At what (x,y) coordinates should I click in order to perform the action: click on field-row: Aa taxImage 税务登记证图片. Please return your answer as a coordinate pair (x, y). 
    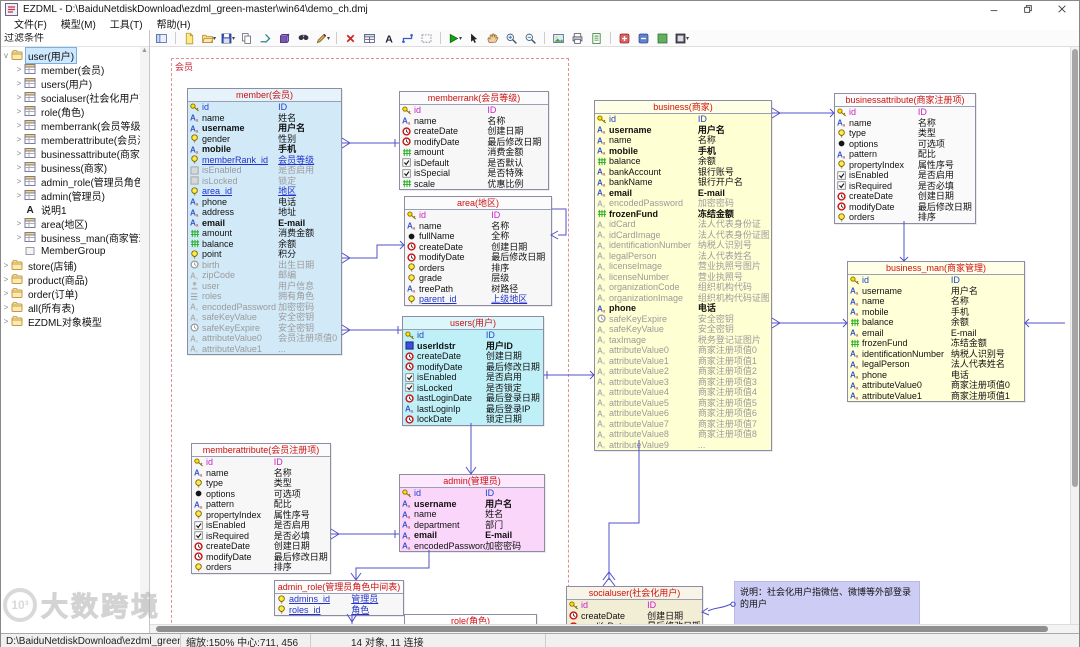
    Looking at the image, I should click on (683, 340).